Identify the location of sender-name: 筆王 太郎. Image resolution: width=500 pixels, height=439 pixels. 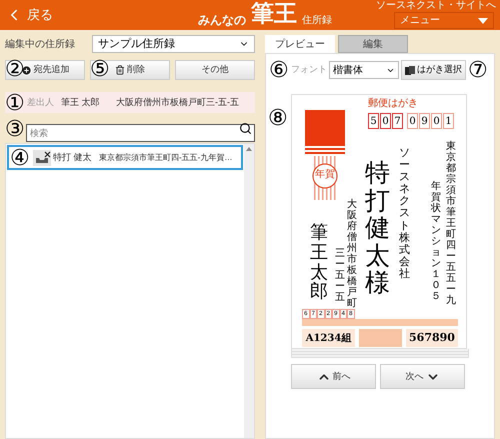
(81, 102).